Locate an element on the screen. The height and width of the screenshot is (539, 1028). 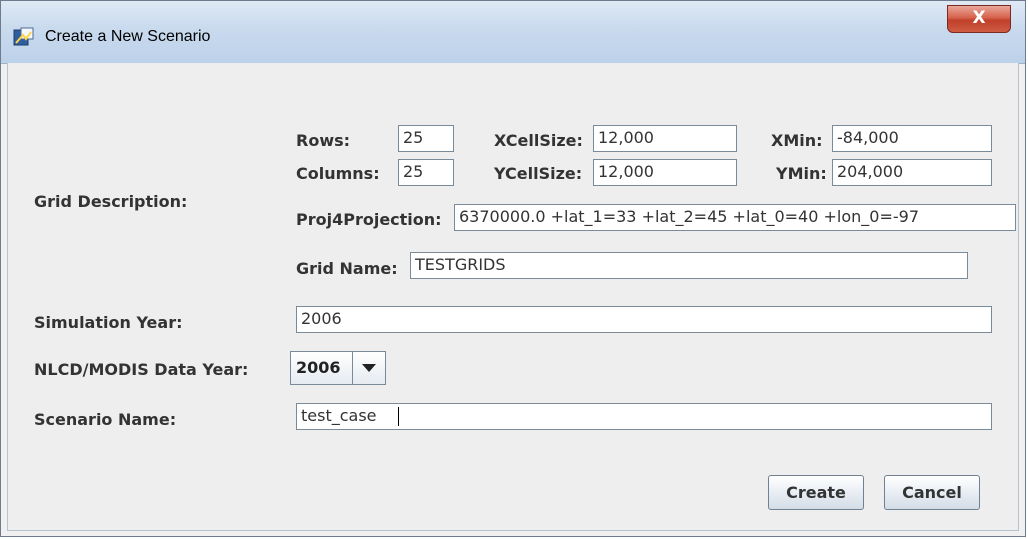
xcellsize-input: 12,000 is located at coordinates (665, 138).